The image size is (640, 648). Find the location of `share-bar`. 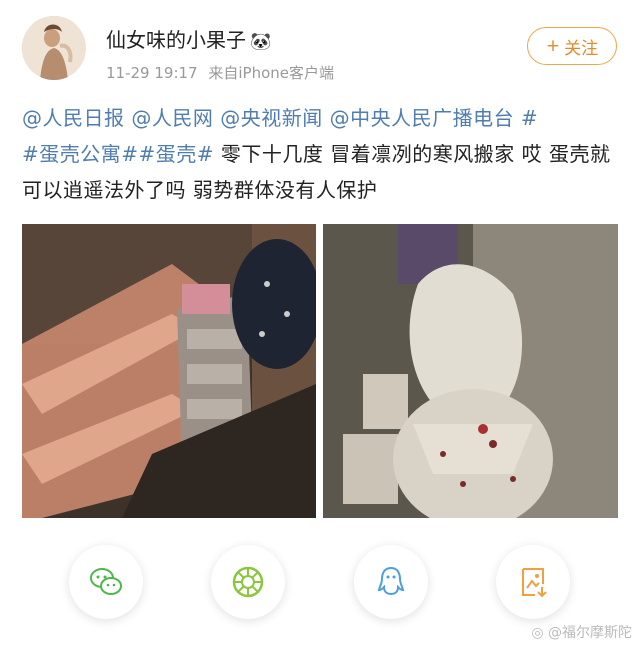

share-bar is located at coordinates (320, 585).